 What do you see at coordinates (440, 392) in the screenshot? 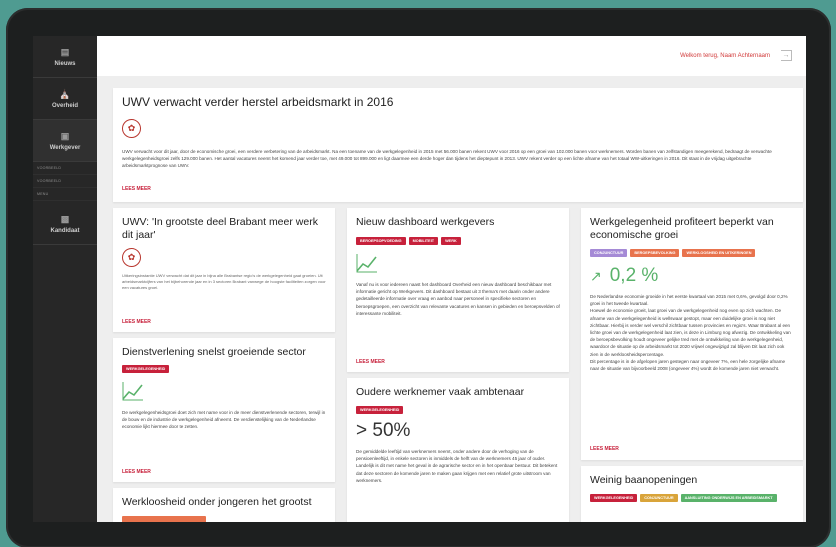
I see `card-title: Oudere werknemer vaak ambtenaar` at bounding box center [440, 392].